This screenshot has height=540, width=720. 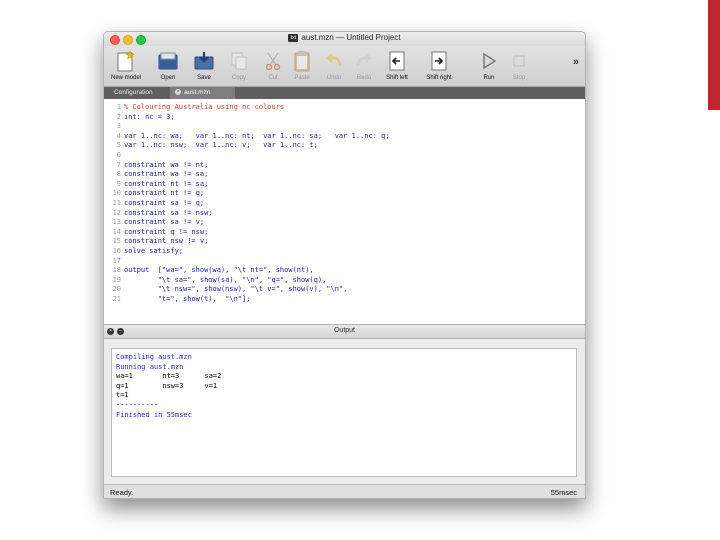 I want to click on open-button: Open, so click(x=168, y=65).